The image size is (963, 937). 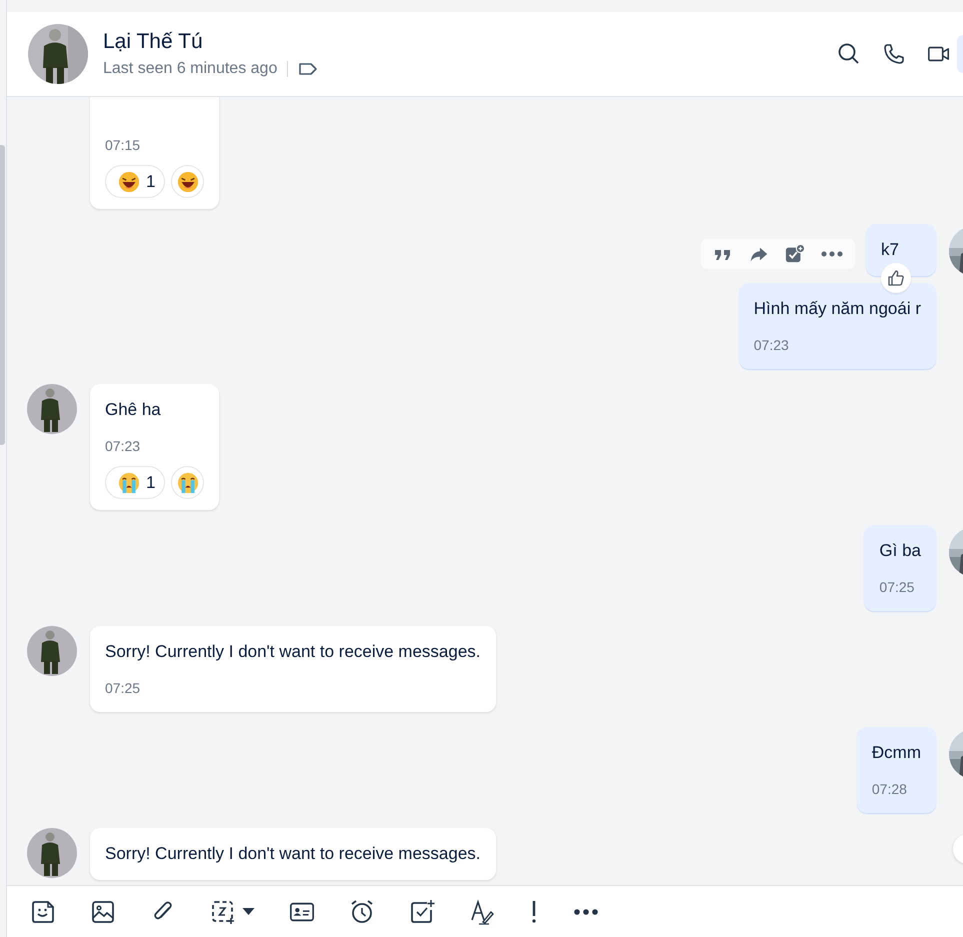 I want to click on scrollbar-thumb, so click(x=2, y=295).